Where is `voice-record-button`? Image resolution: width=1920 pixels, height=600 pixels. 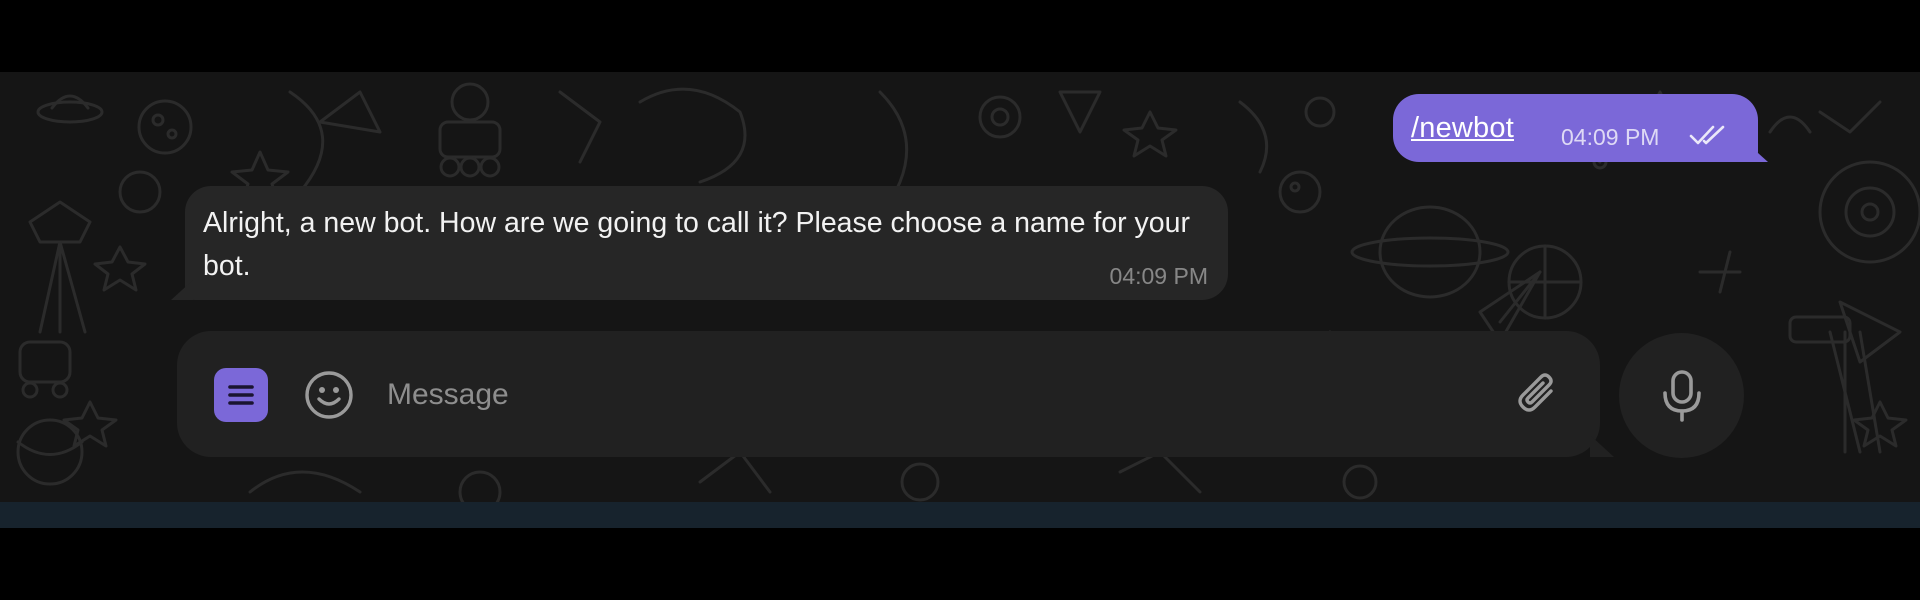
voice-record-button is located at coordinates (1681, 395).